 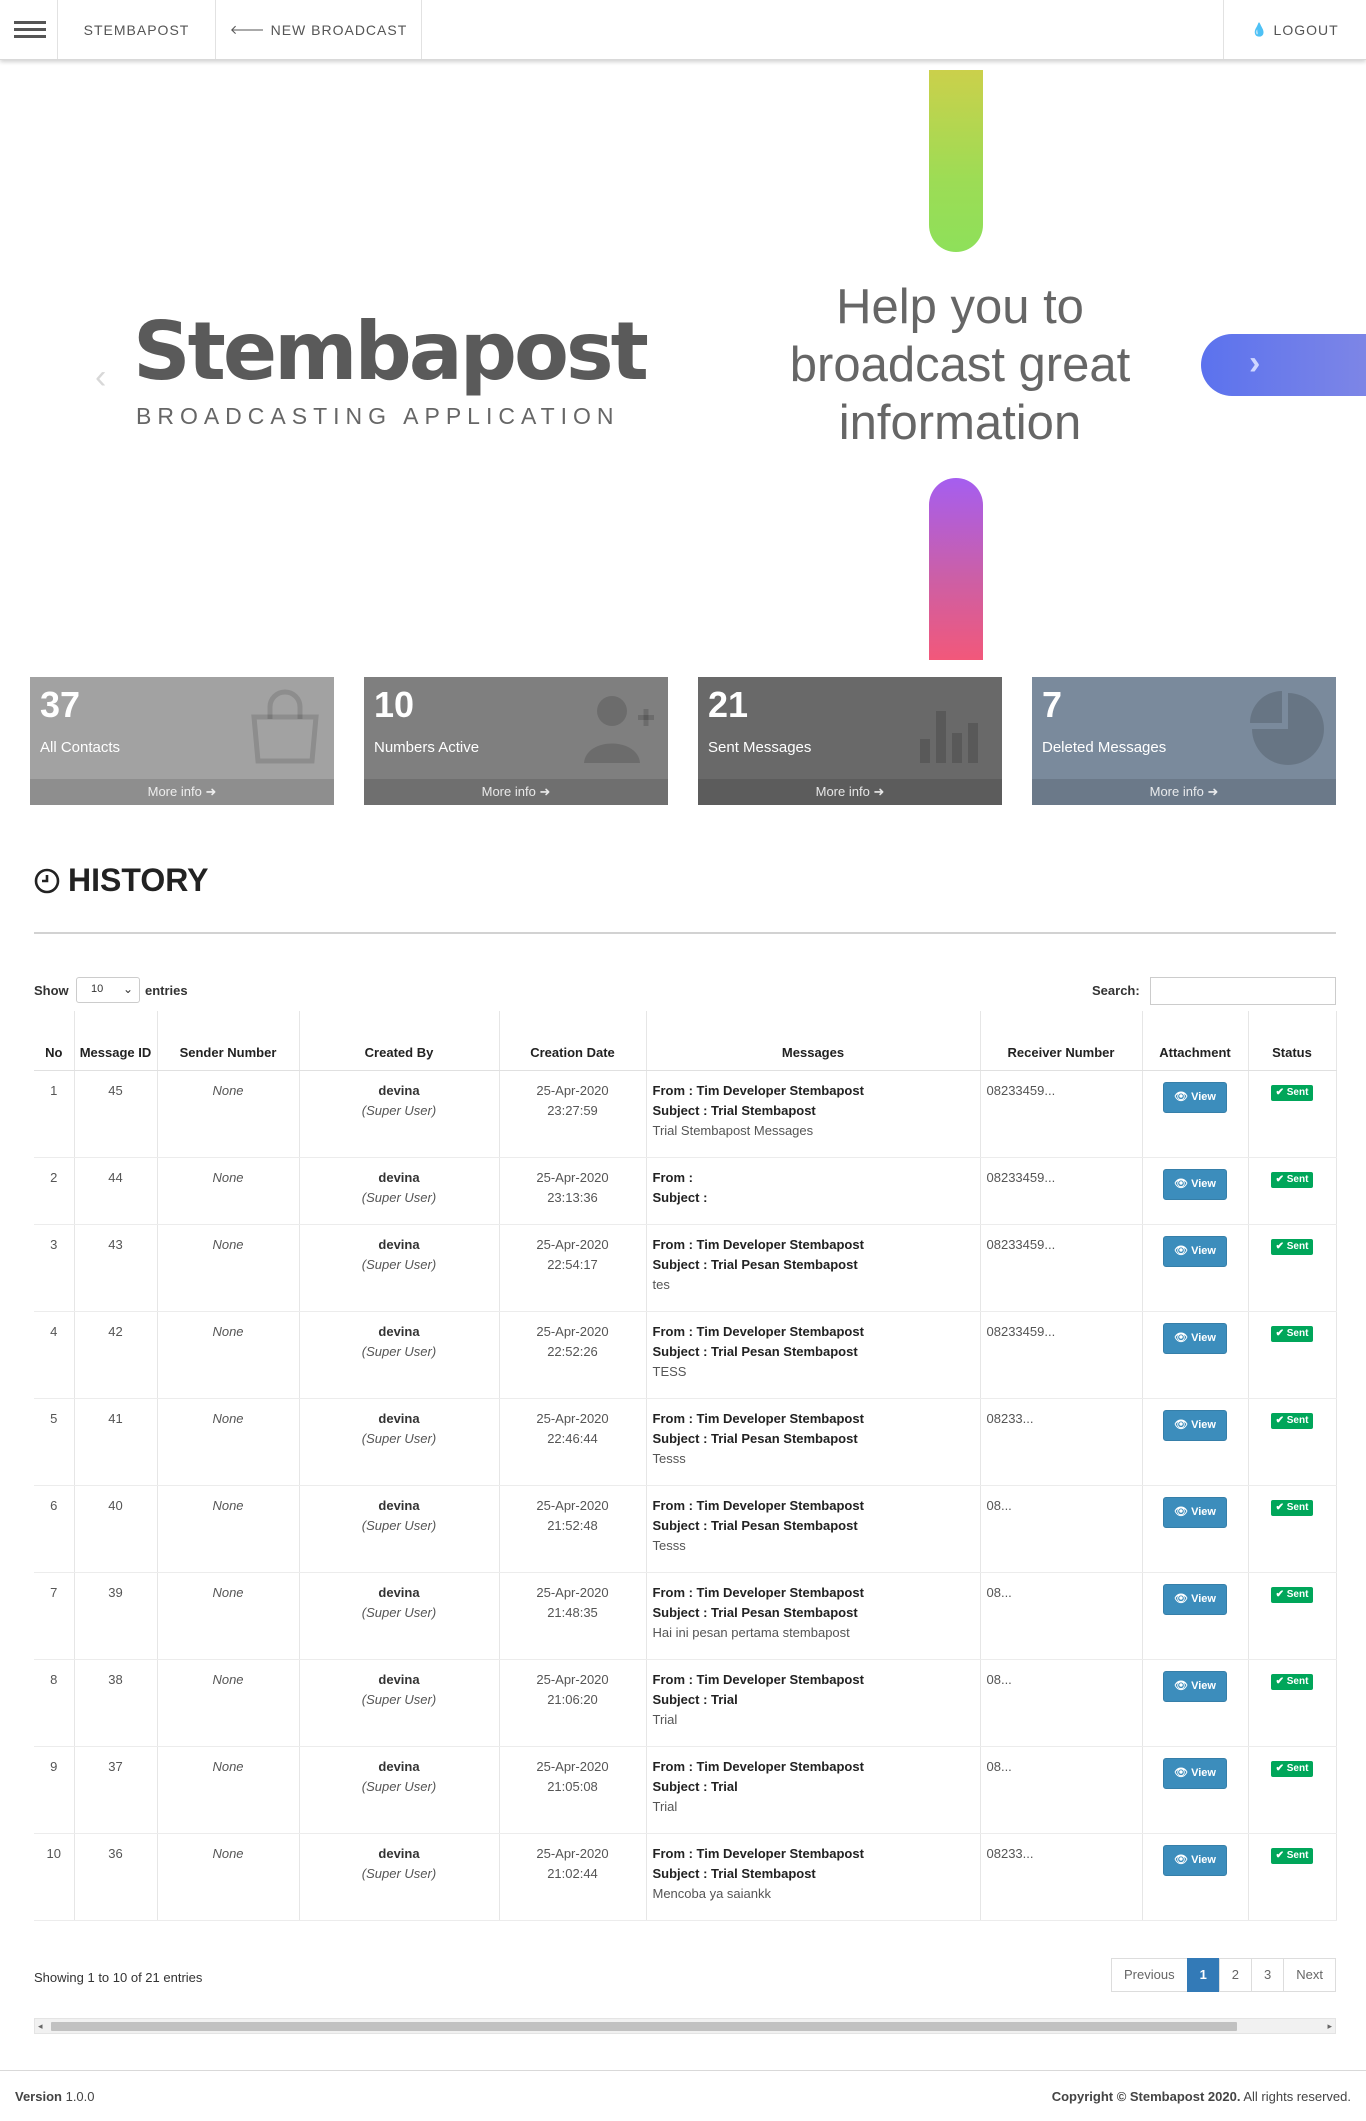 I want to click on column-header: Creation Date, so click(x=573, y=1041).